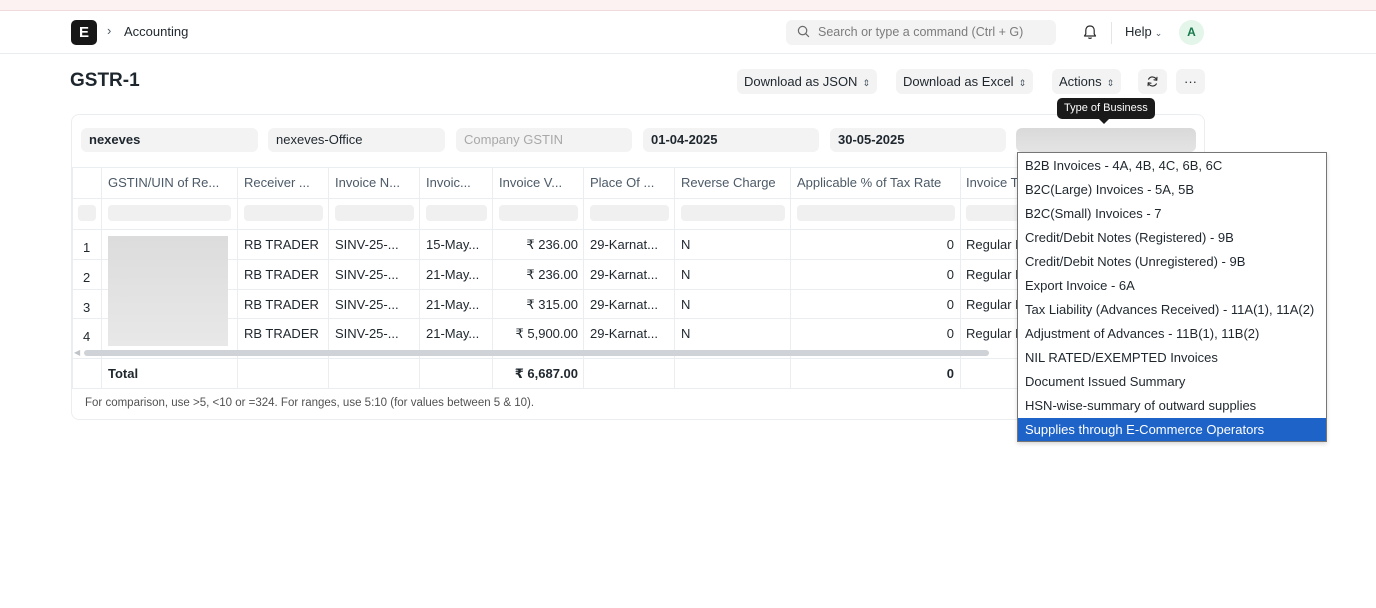 This screenshot has height=608, width=1376. I want to click on dropdown-option-export-invoice: Export Invoice - 6A, so click(1172, 286).